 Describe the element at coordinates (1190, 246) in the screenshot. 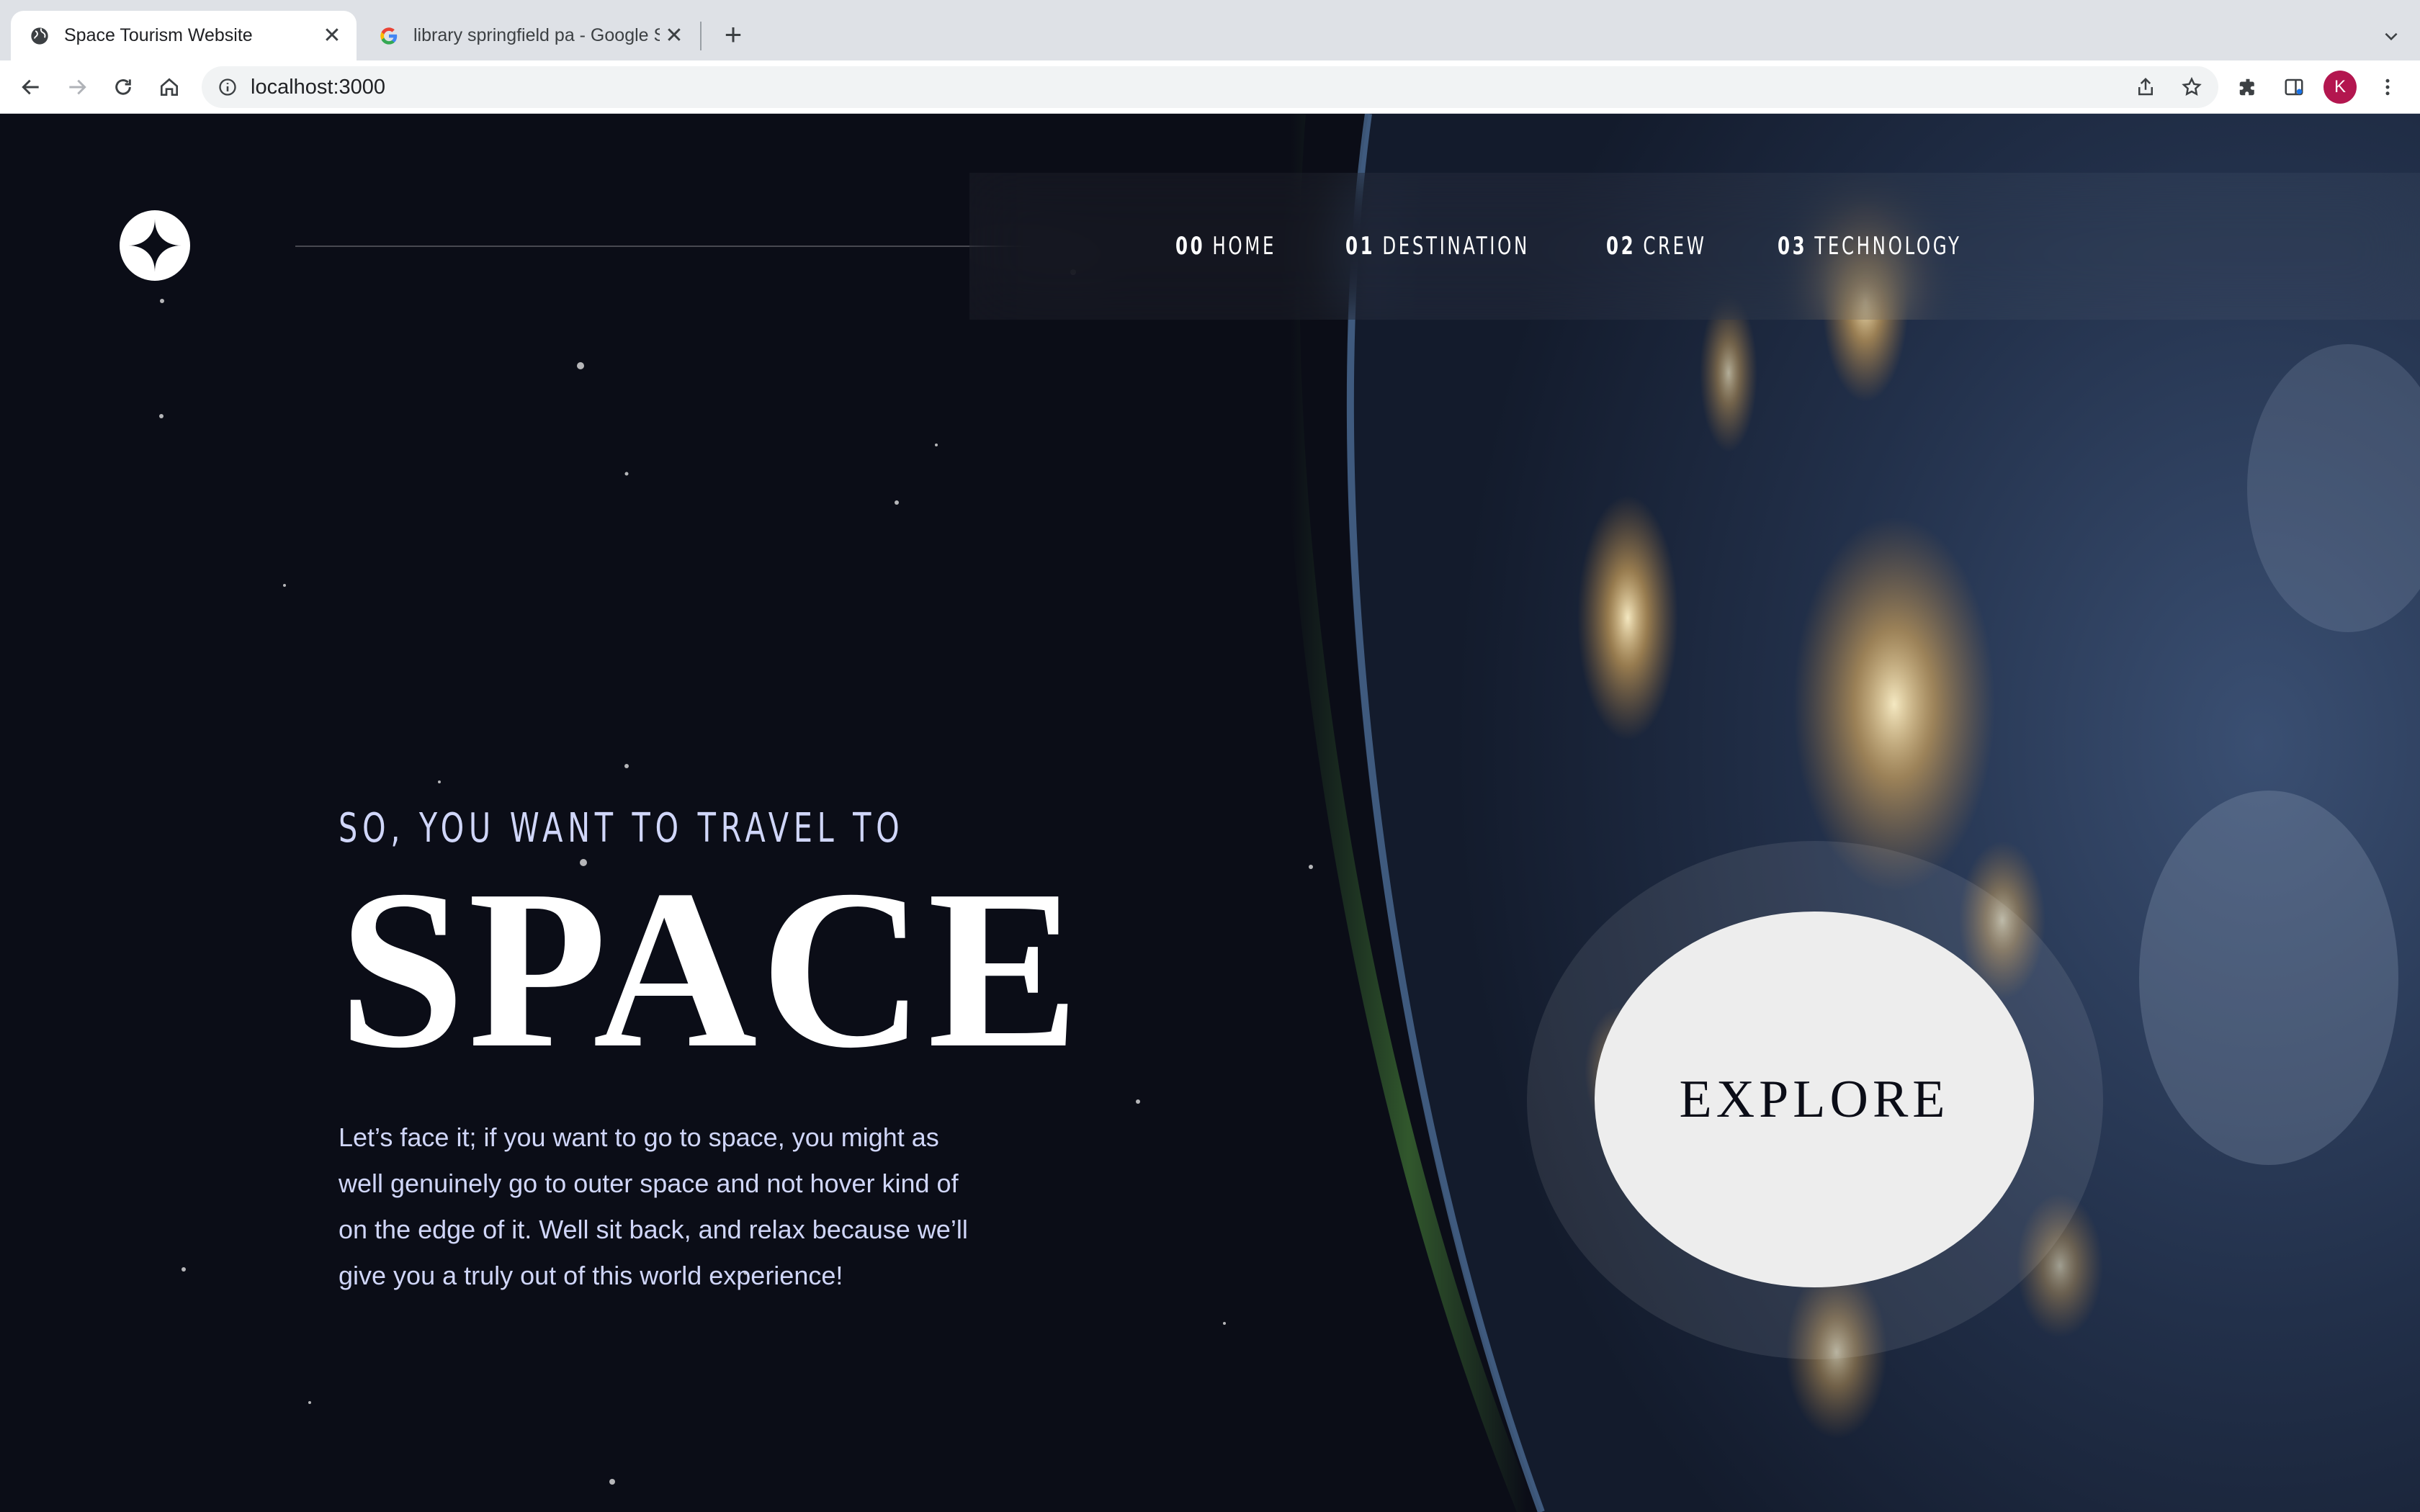

I see `nav-number: 00` at that location.